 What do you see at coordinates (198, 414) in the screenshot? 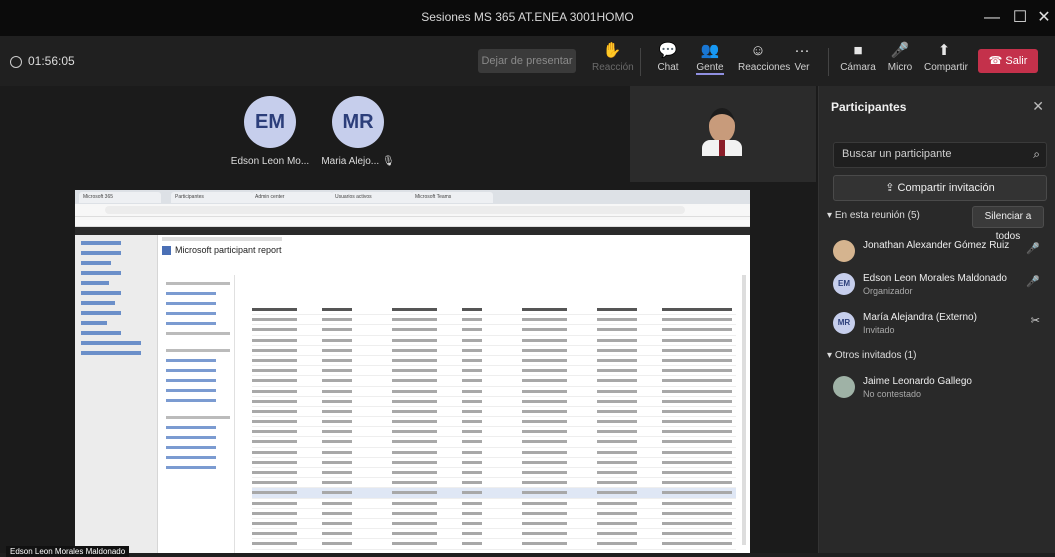
I see `filter-column` at bounding box center [198, 414].